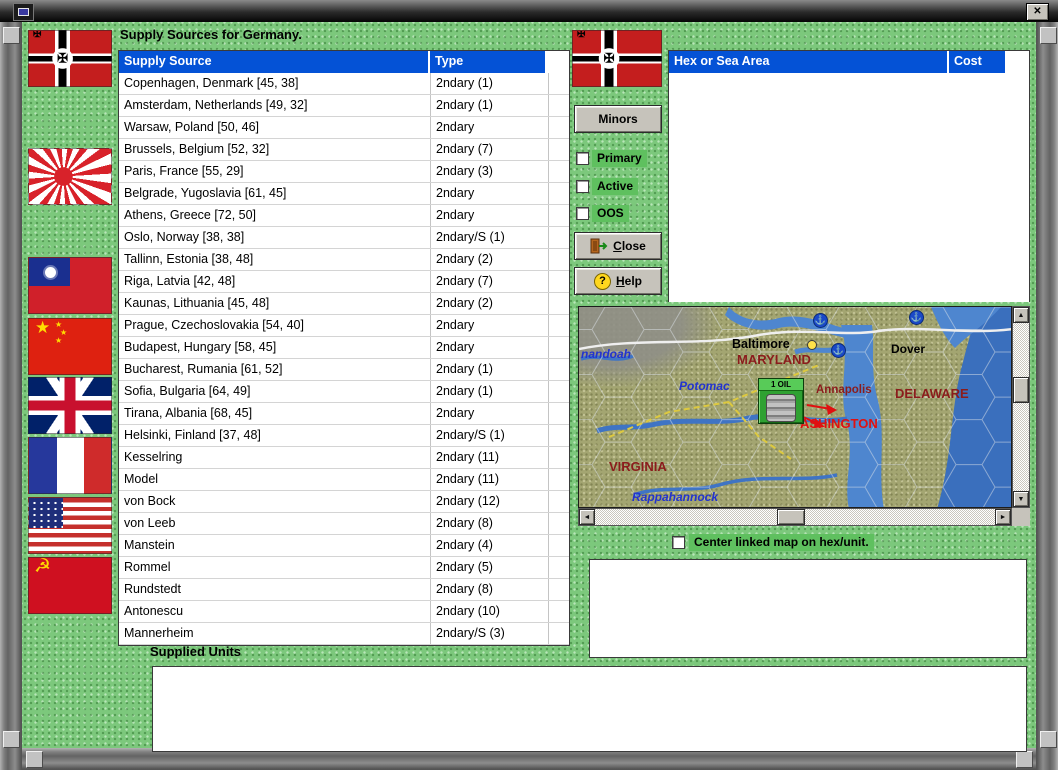  What do you see at coordinates (978, 62) in the screenshot?
I see `column-header-cost: Cost` at bounding box center [978, 62].